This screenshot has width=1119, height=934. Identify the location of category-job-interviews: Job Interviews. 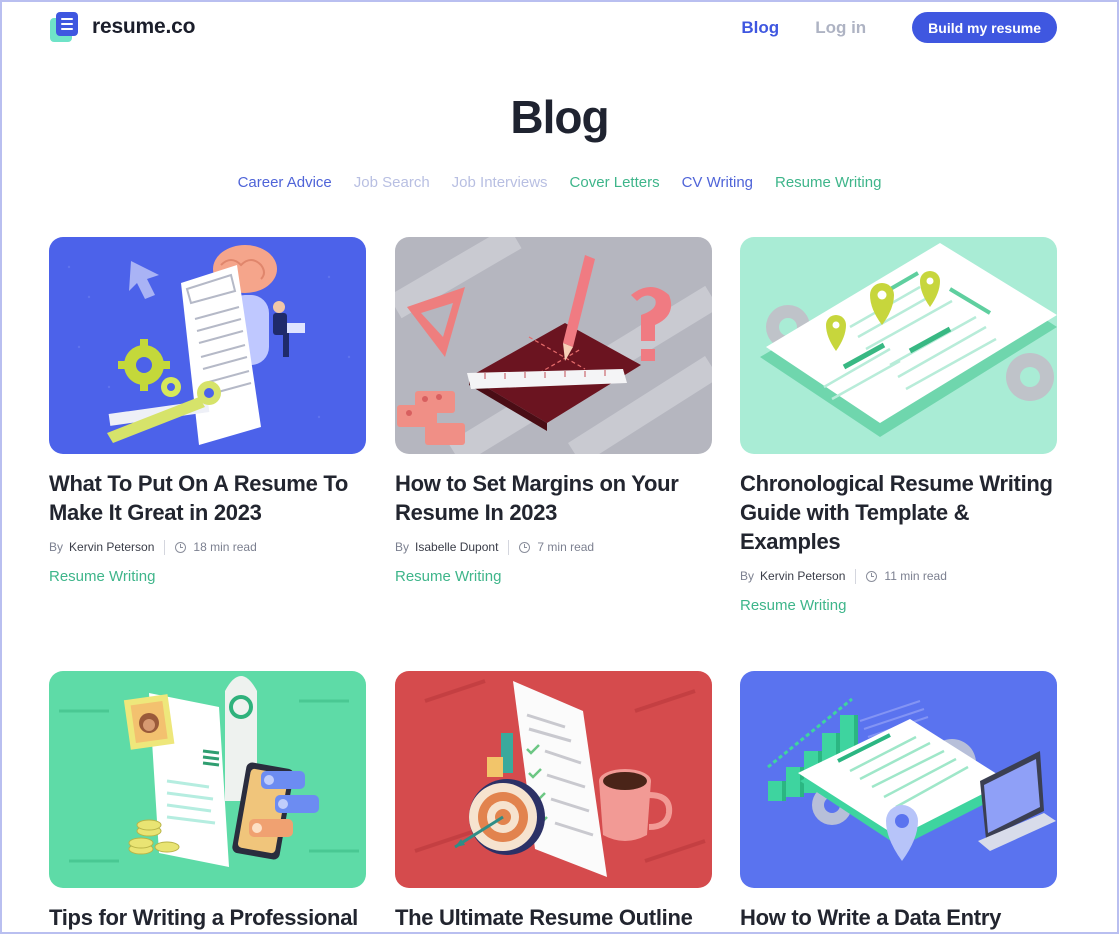
(500, 182).